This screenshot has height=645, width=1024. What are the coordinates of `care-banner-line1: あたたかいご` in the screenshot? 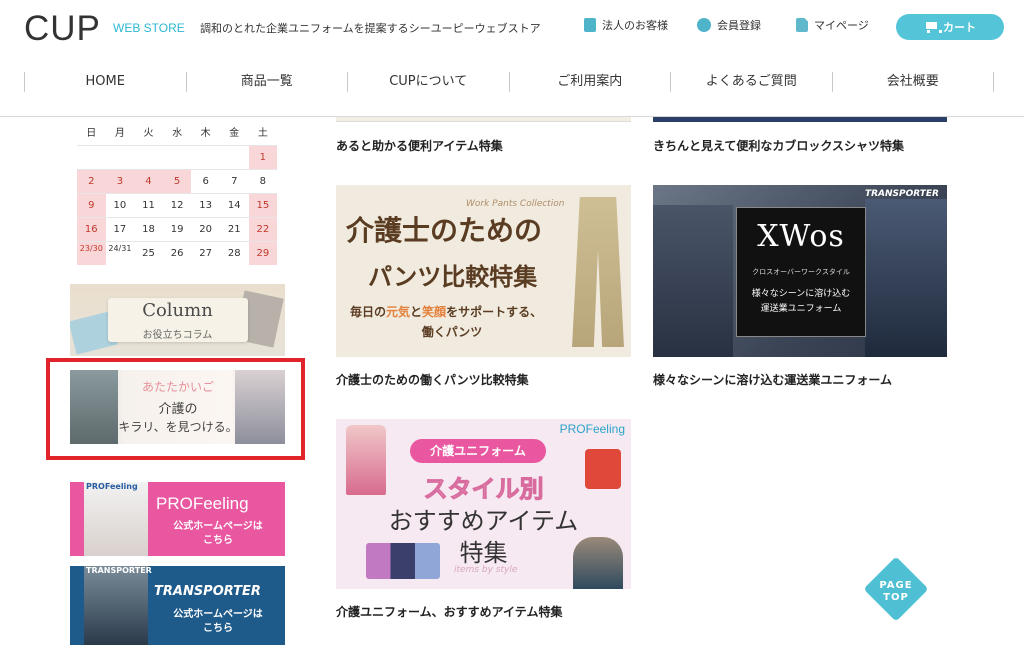 It's located at (177, 387).